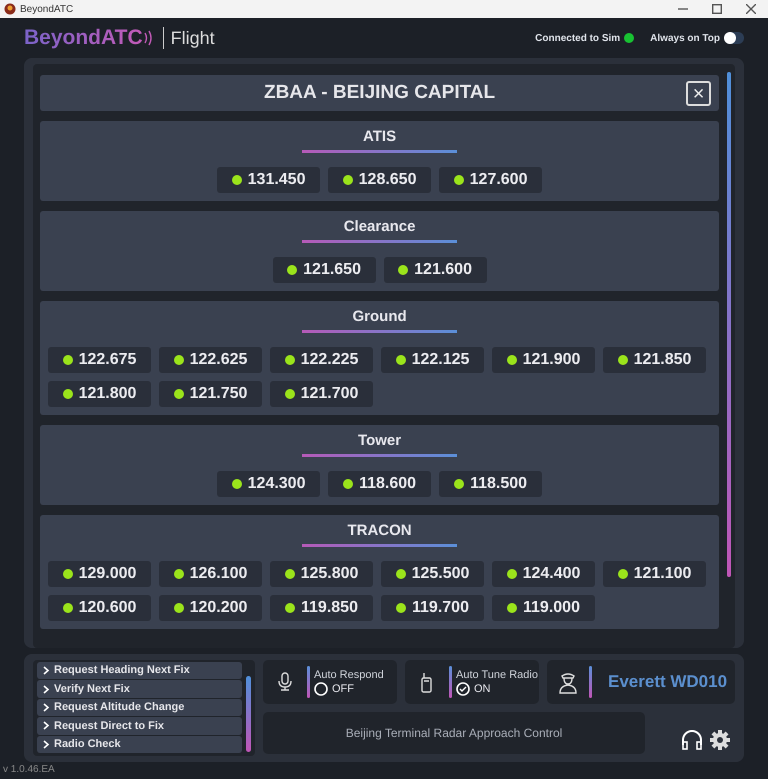  What do you see at coordinates (10, 9) in the screenshot?
I see `app-icon` at bounding box center [10, 9].